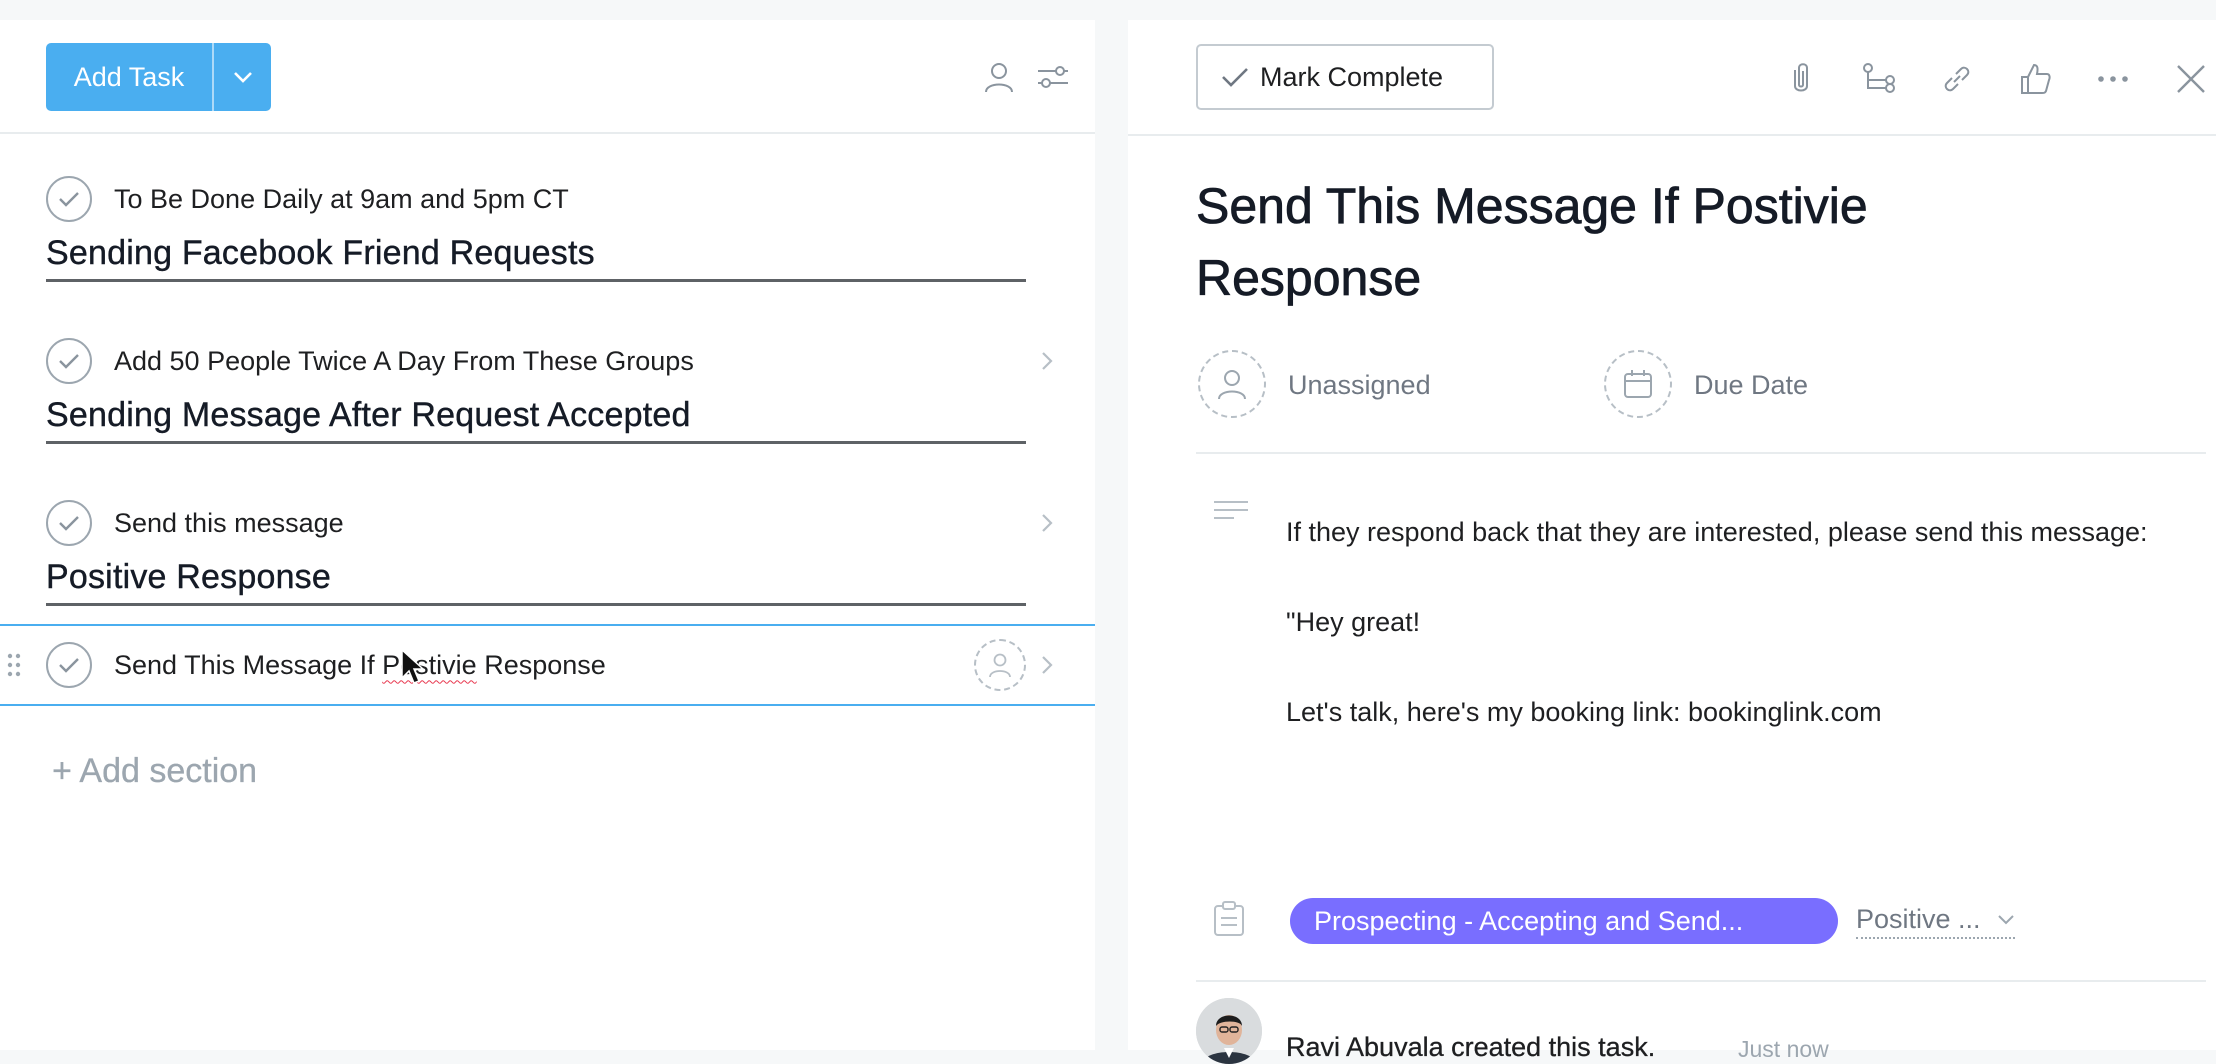 The height and width of the screenshot is (1064, 2216). Describe the element at coordinates (1352, 76) in the screenshot. I see `mark-complete-label: Mark Complete` at that location.